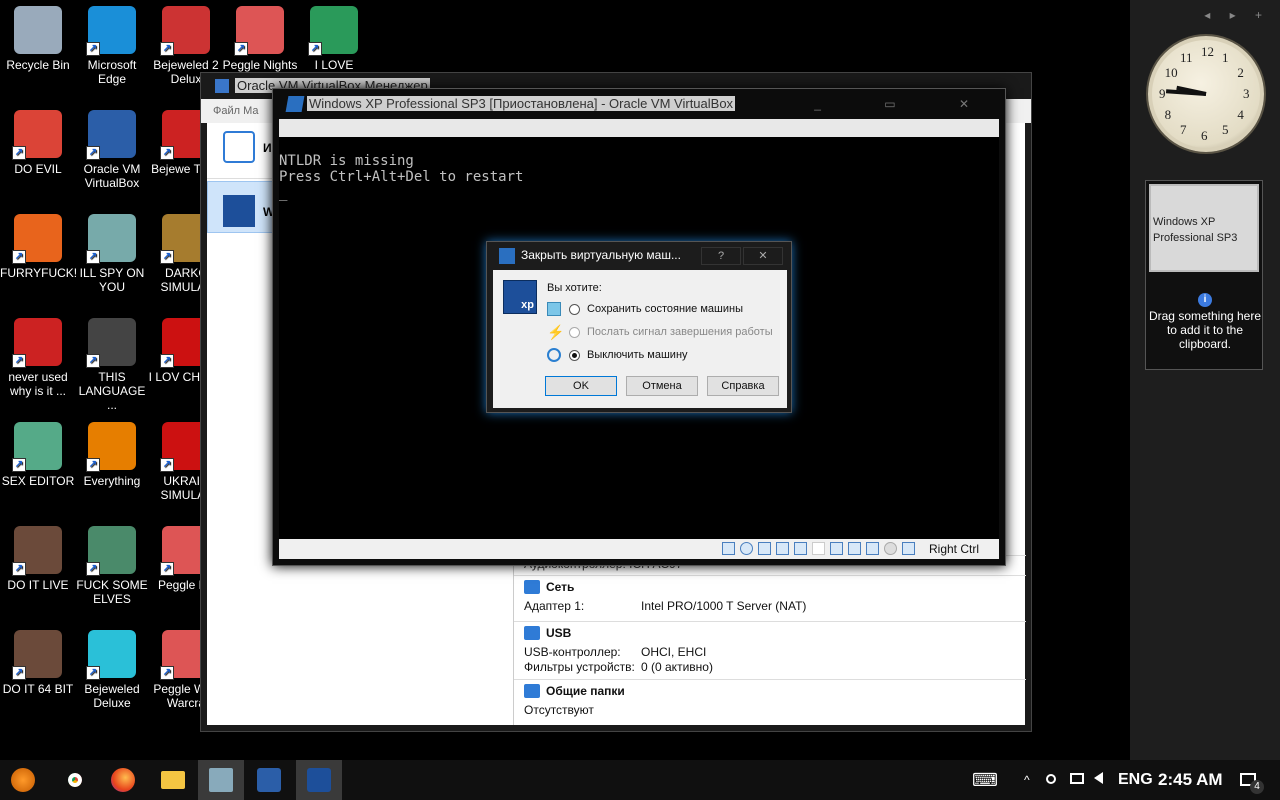 The image size is (1280, 800). Describe the element at coordinates (985, 780) in the screenshot. I see `keyboard-icon: ⌨` at that location.